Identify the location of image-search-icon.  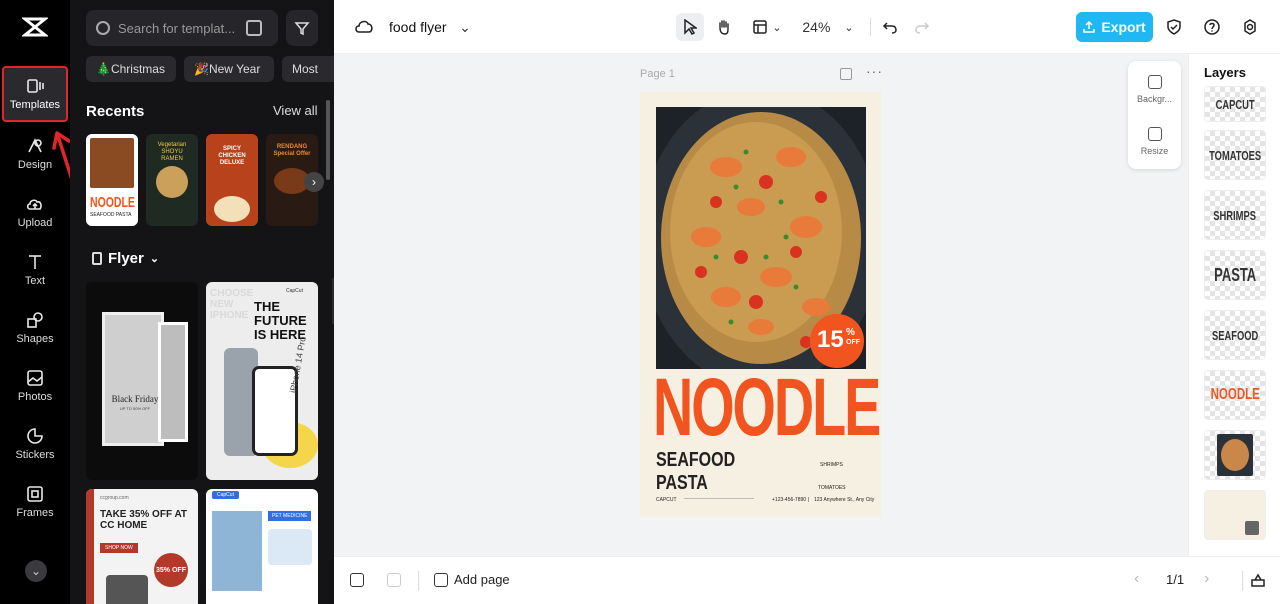
(254, 28).